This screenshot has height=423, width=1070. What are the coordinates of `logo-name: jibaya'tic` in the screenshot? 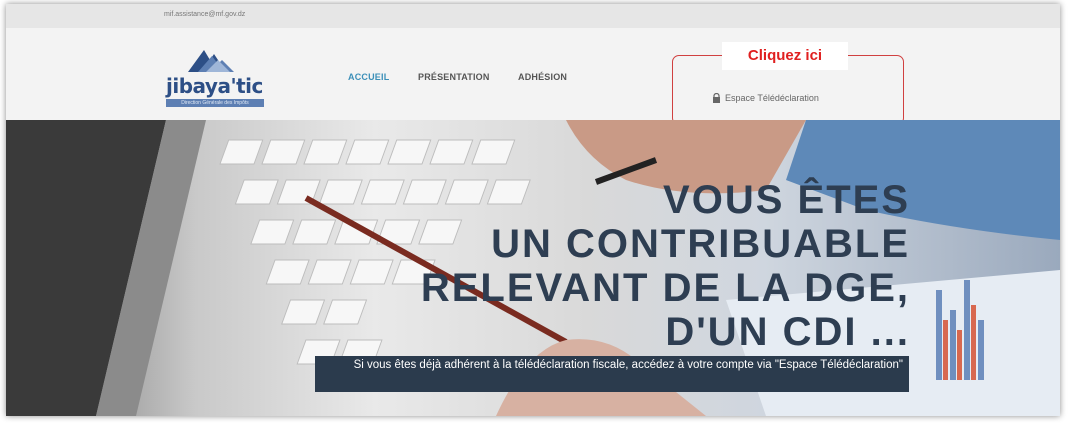 It's located at (214, 86).